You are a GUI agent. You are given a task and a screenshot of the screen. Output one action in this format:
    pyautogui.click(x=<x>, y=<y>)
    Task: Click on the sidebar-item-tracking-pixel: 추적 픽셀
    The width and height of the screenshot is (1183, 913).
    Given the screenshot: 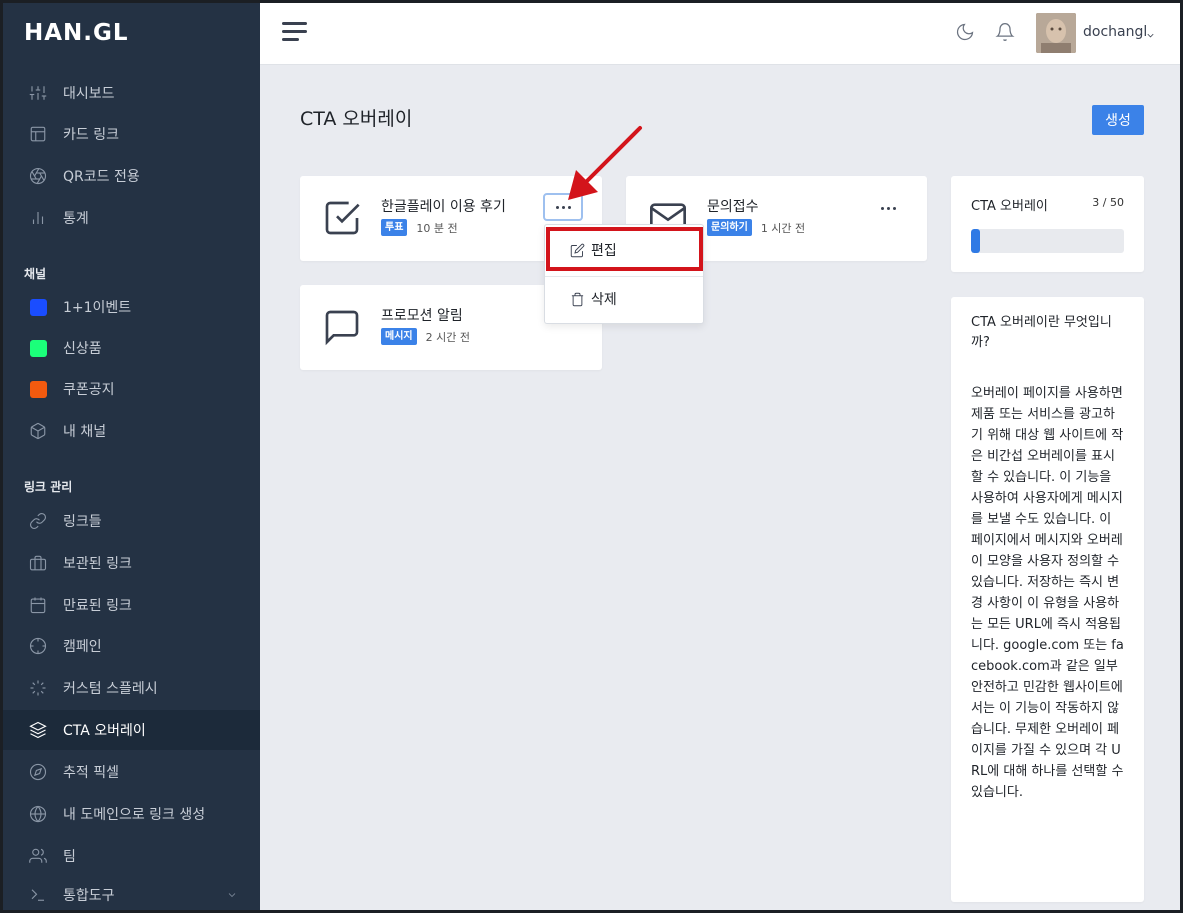 What is the action you would take?
    pyautogui.click(x=131, y=772)
    